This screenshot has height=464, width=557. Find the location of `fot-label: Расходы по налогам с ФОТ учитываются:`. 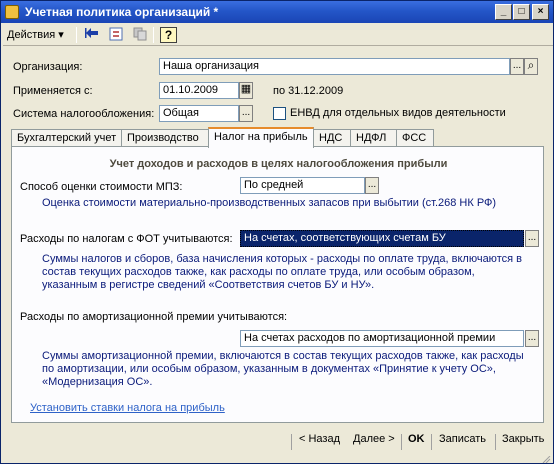

fot-label: Расходы по налогам с ФОТ учитываются: is located at coordinates (126, 239).